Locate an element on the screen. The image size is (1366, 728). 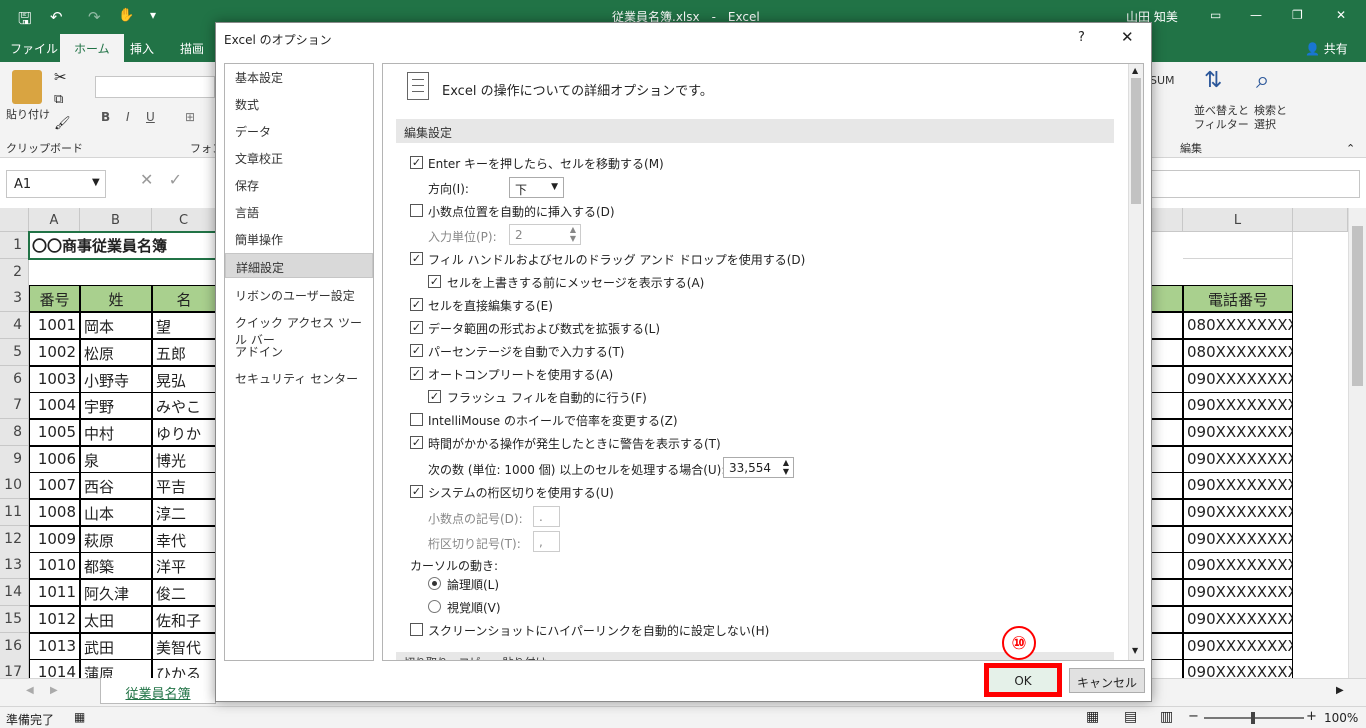
redo-icon: ↷ is located at coordinates (94, 17).